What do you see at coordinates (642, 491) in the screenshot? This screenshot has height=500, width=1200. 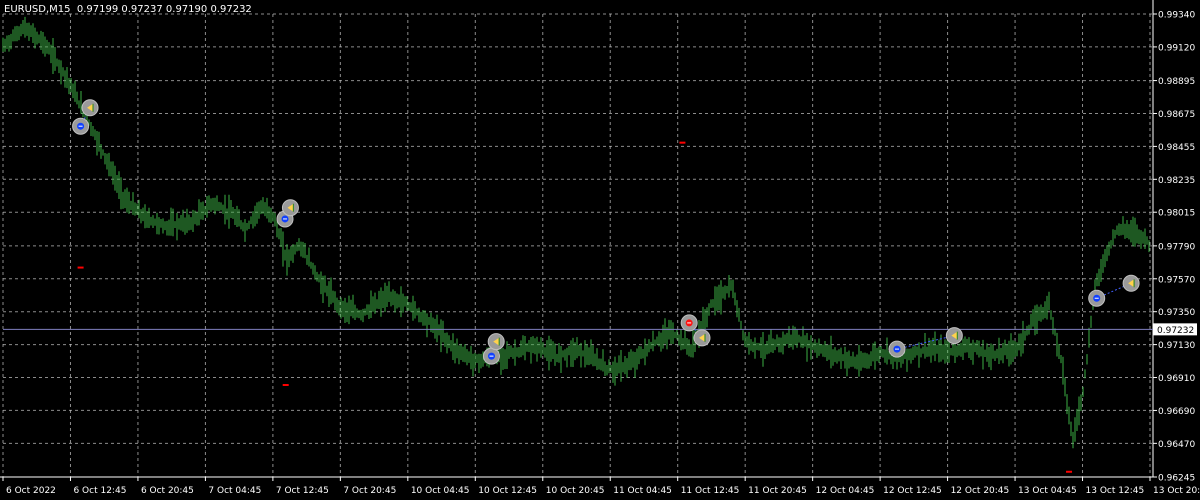 I see `time-axis-label: 11 Oct 04:45` at bounding box center [642, 491].